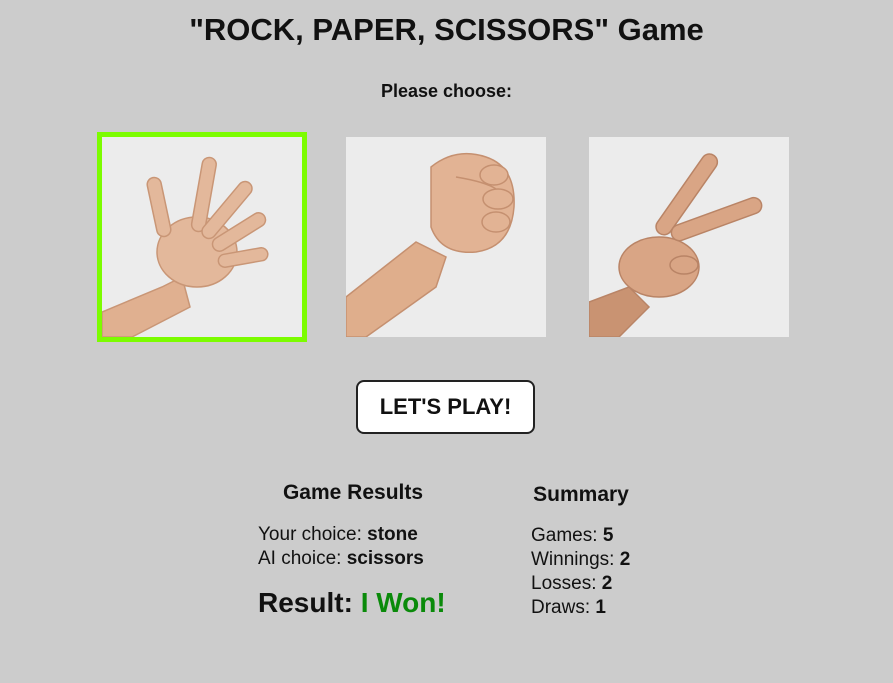 This screenshot has height=683, width=893. I want to click on result-line: Result: I Won!, so click(352, 603).